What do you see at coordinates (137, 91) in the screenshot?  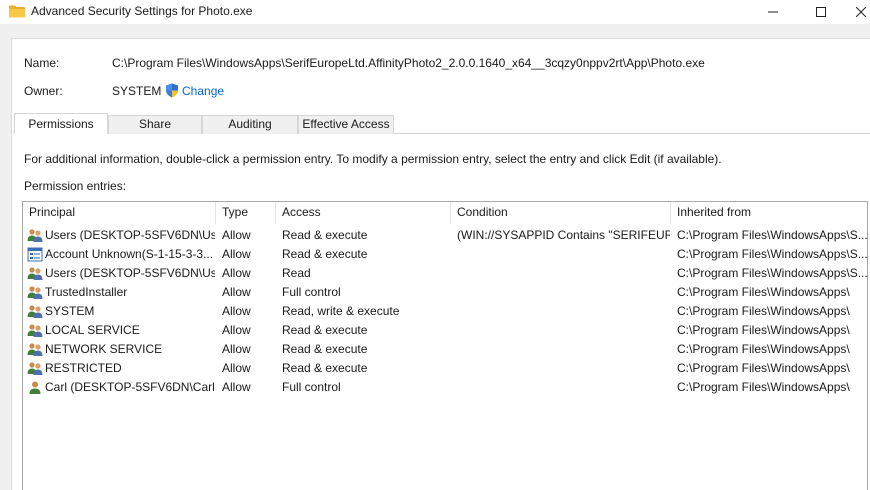 I see `owner-value: SYSTEM` at bounding box center [137, 91].